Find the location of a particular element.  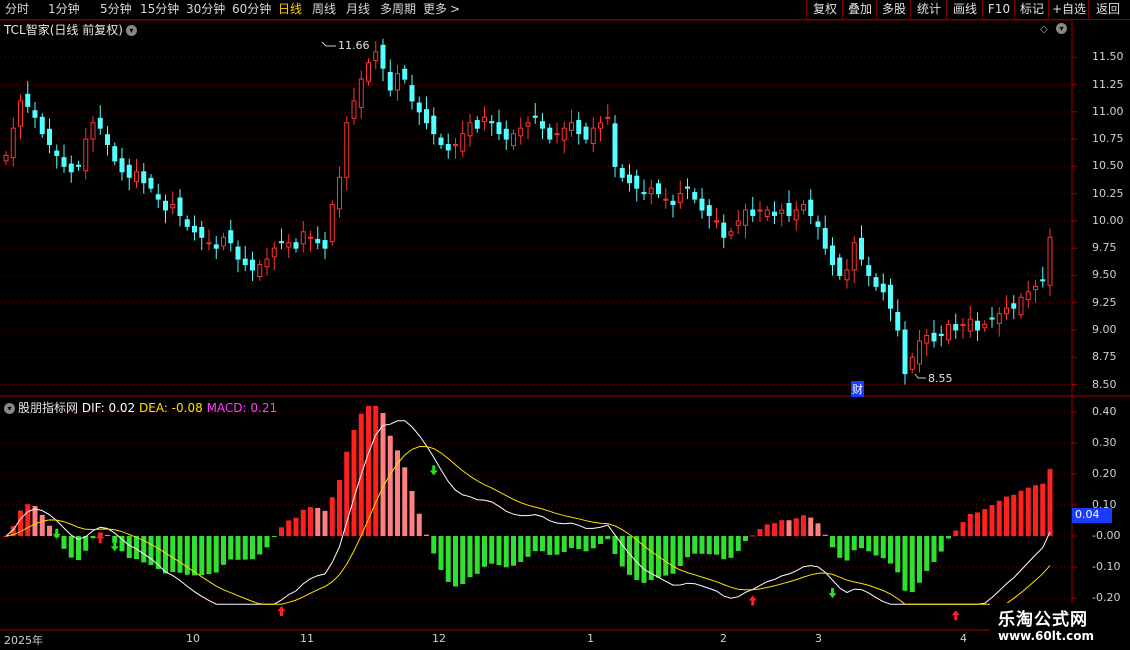

low-price-label: 8.55 is located at coordinates (940, 378).